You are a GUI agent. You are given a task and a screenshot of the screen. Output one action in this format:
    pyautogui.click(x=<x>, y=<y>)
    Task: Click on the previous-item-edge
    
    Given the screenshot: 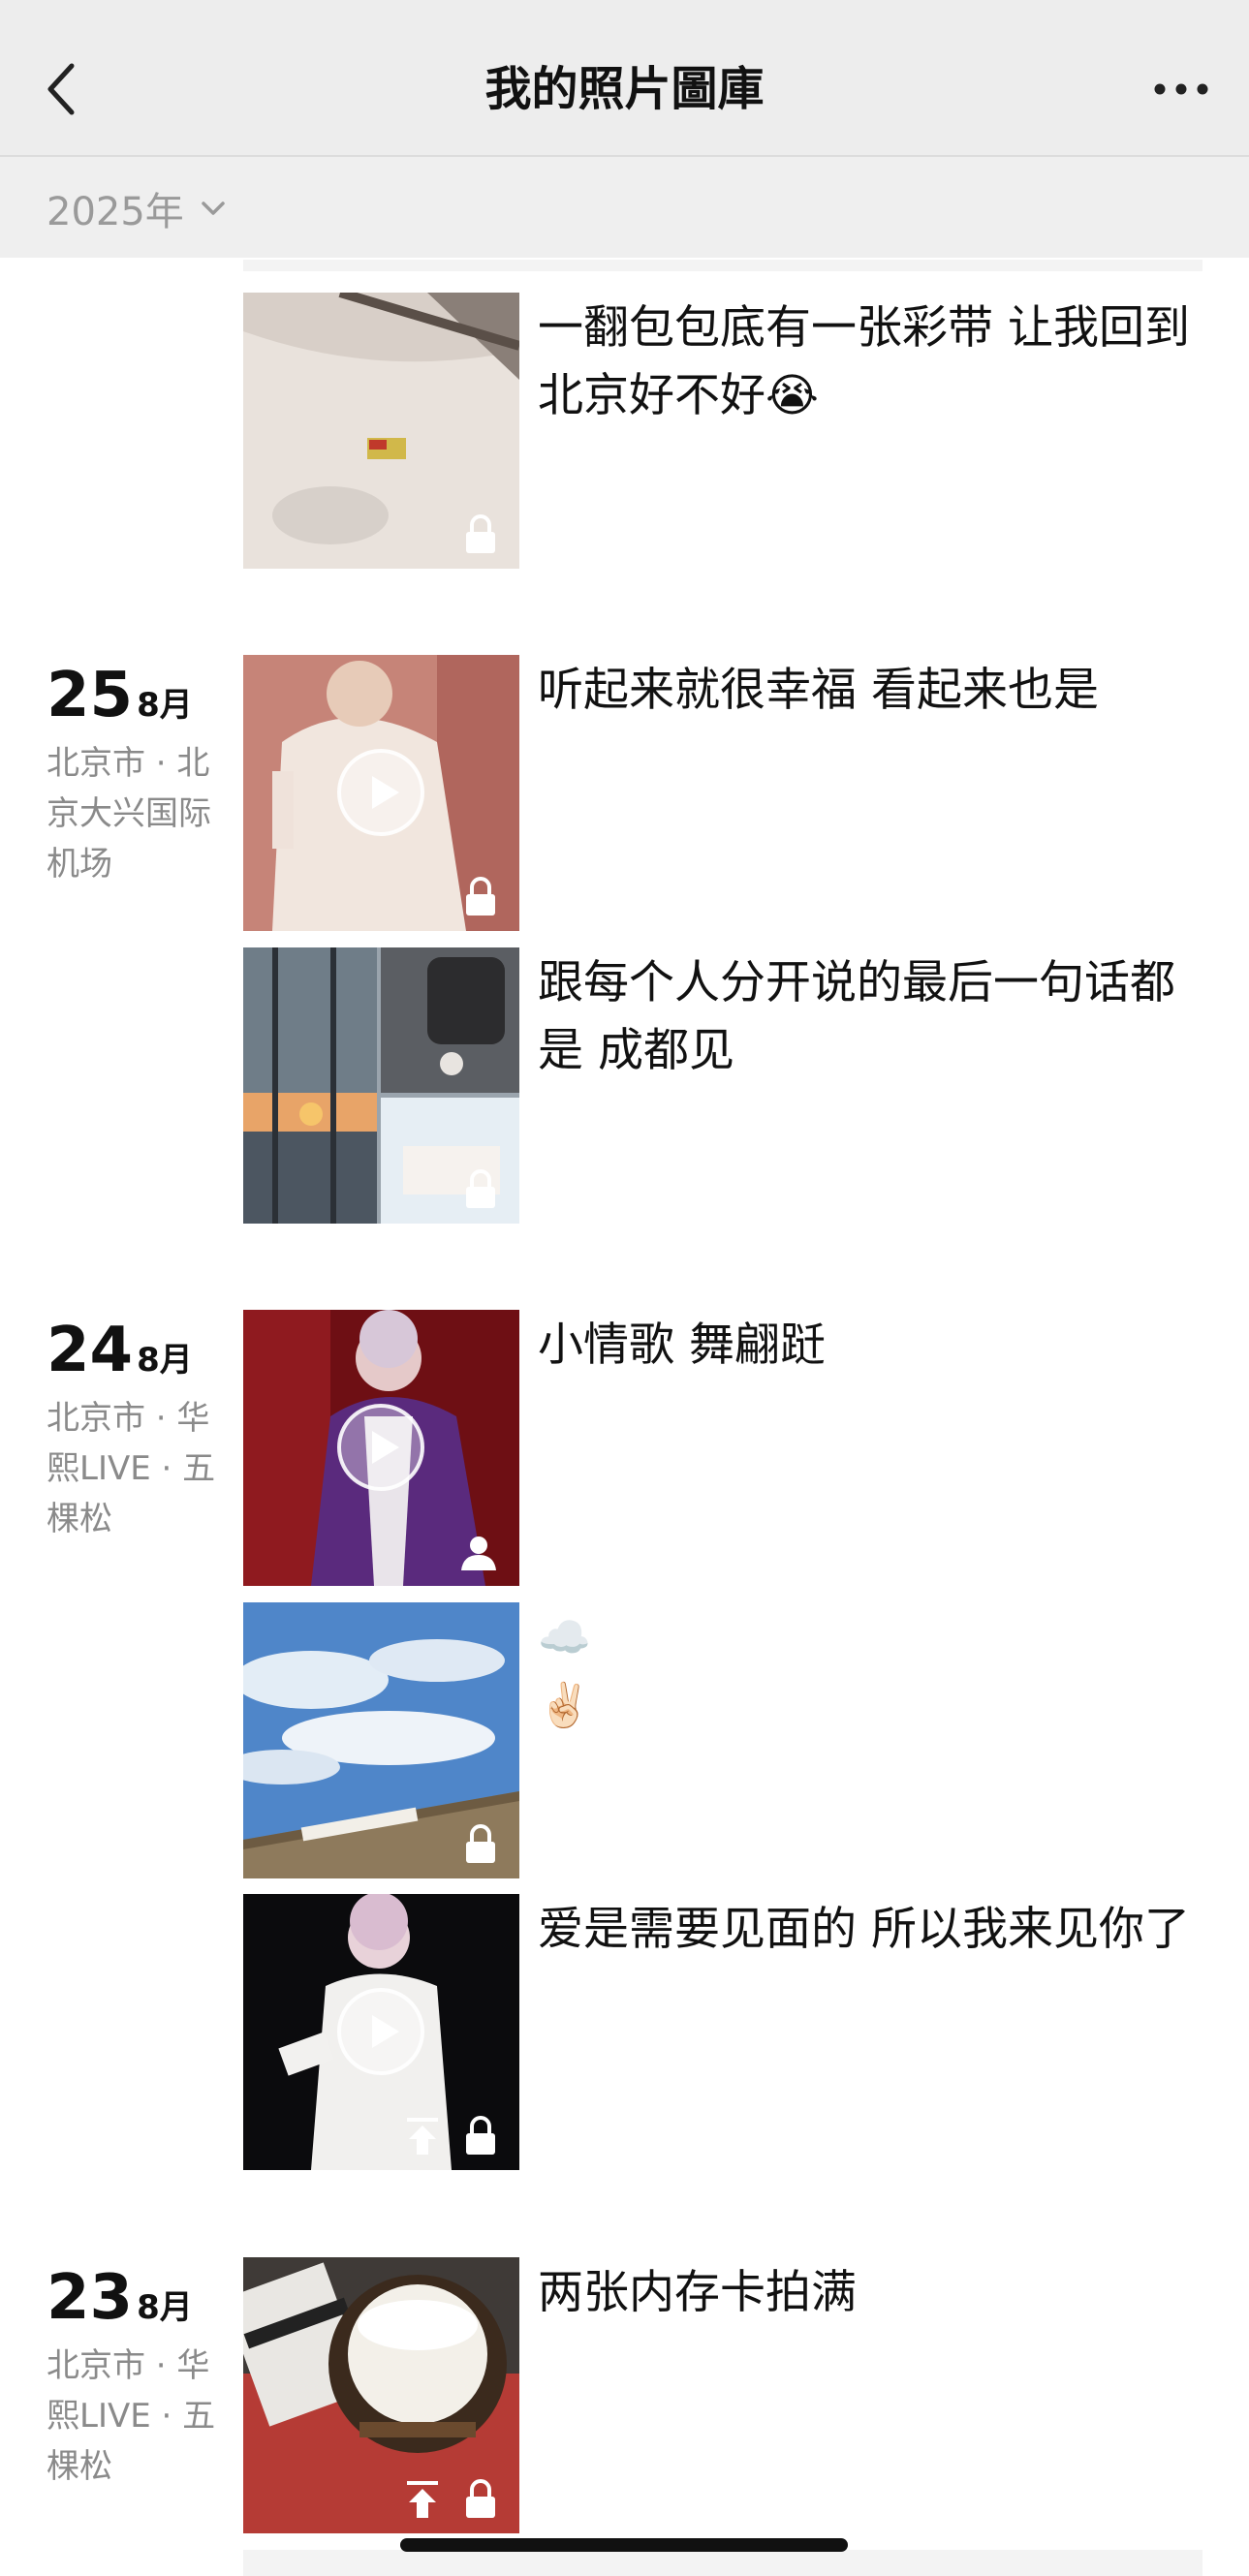 What is the action you would take?
    pyautogui.click(x=722, y=265)
    